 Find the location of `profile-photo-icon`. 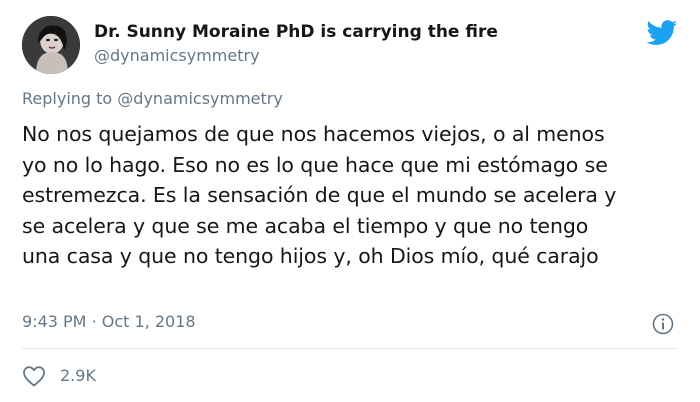

profile-photo-icon is located at coordinates (51, 45).